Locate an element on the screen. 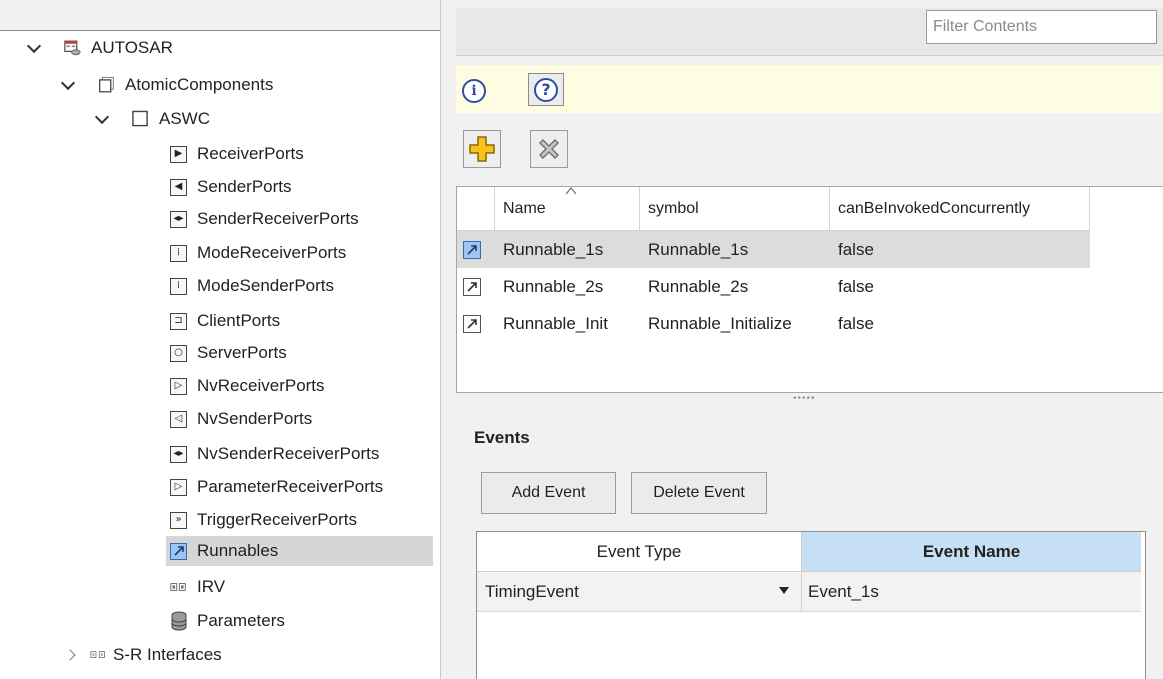 The height and width of the screenshot is (679, 1163). cell-symbol: Runnable_1s is located at coordinates (698, 249).